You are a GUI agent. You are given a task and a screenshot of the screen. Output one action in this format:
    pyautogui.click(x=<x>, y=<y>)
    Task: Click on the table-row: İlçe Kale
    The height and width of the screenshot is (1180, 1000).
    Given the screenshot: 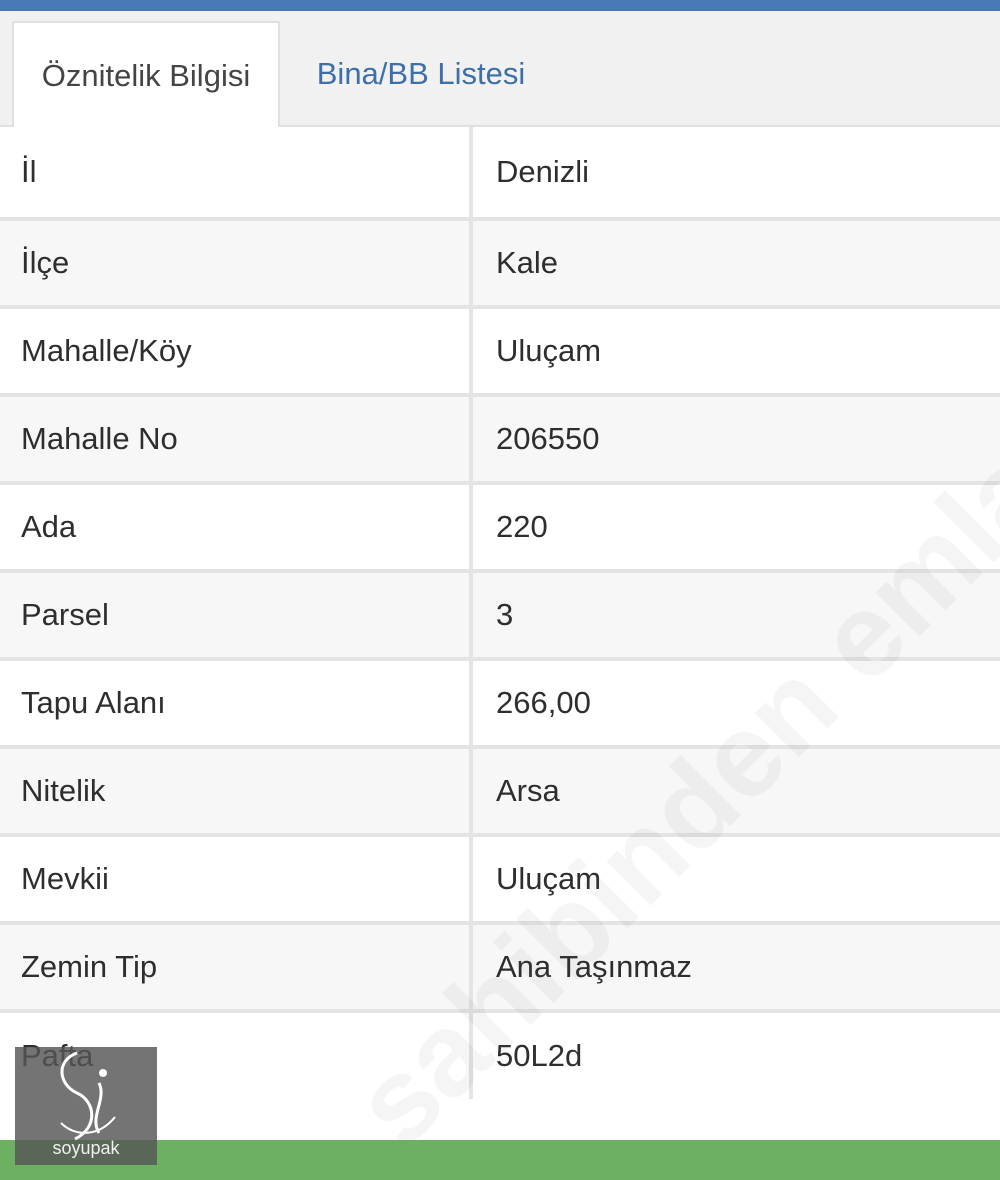 What is the action you would take?
    pyautogui.click(x=500, y=262)
    